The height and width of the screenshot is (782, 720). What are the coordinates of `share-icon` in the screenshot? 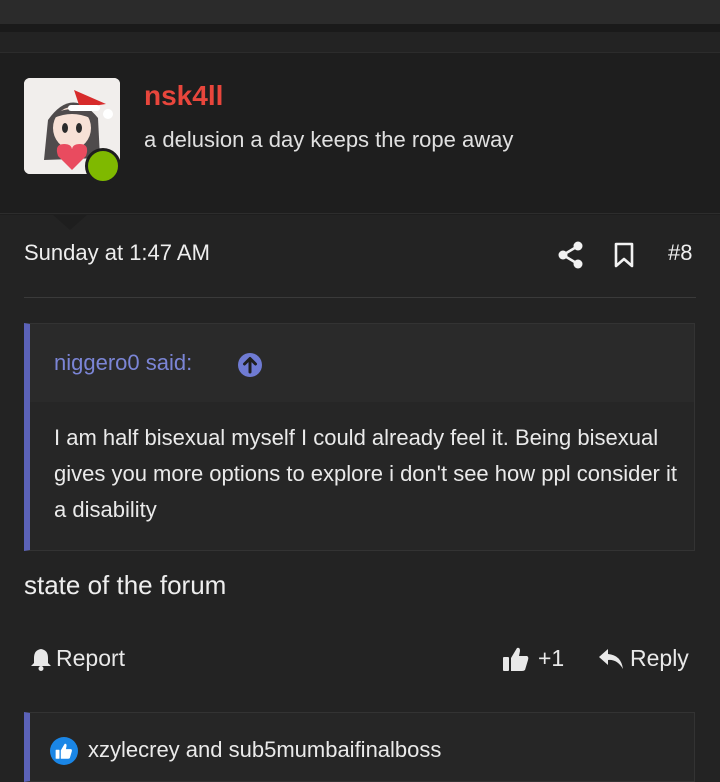 It's located at (571, 255).